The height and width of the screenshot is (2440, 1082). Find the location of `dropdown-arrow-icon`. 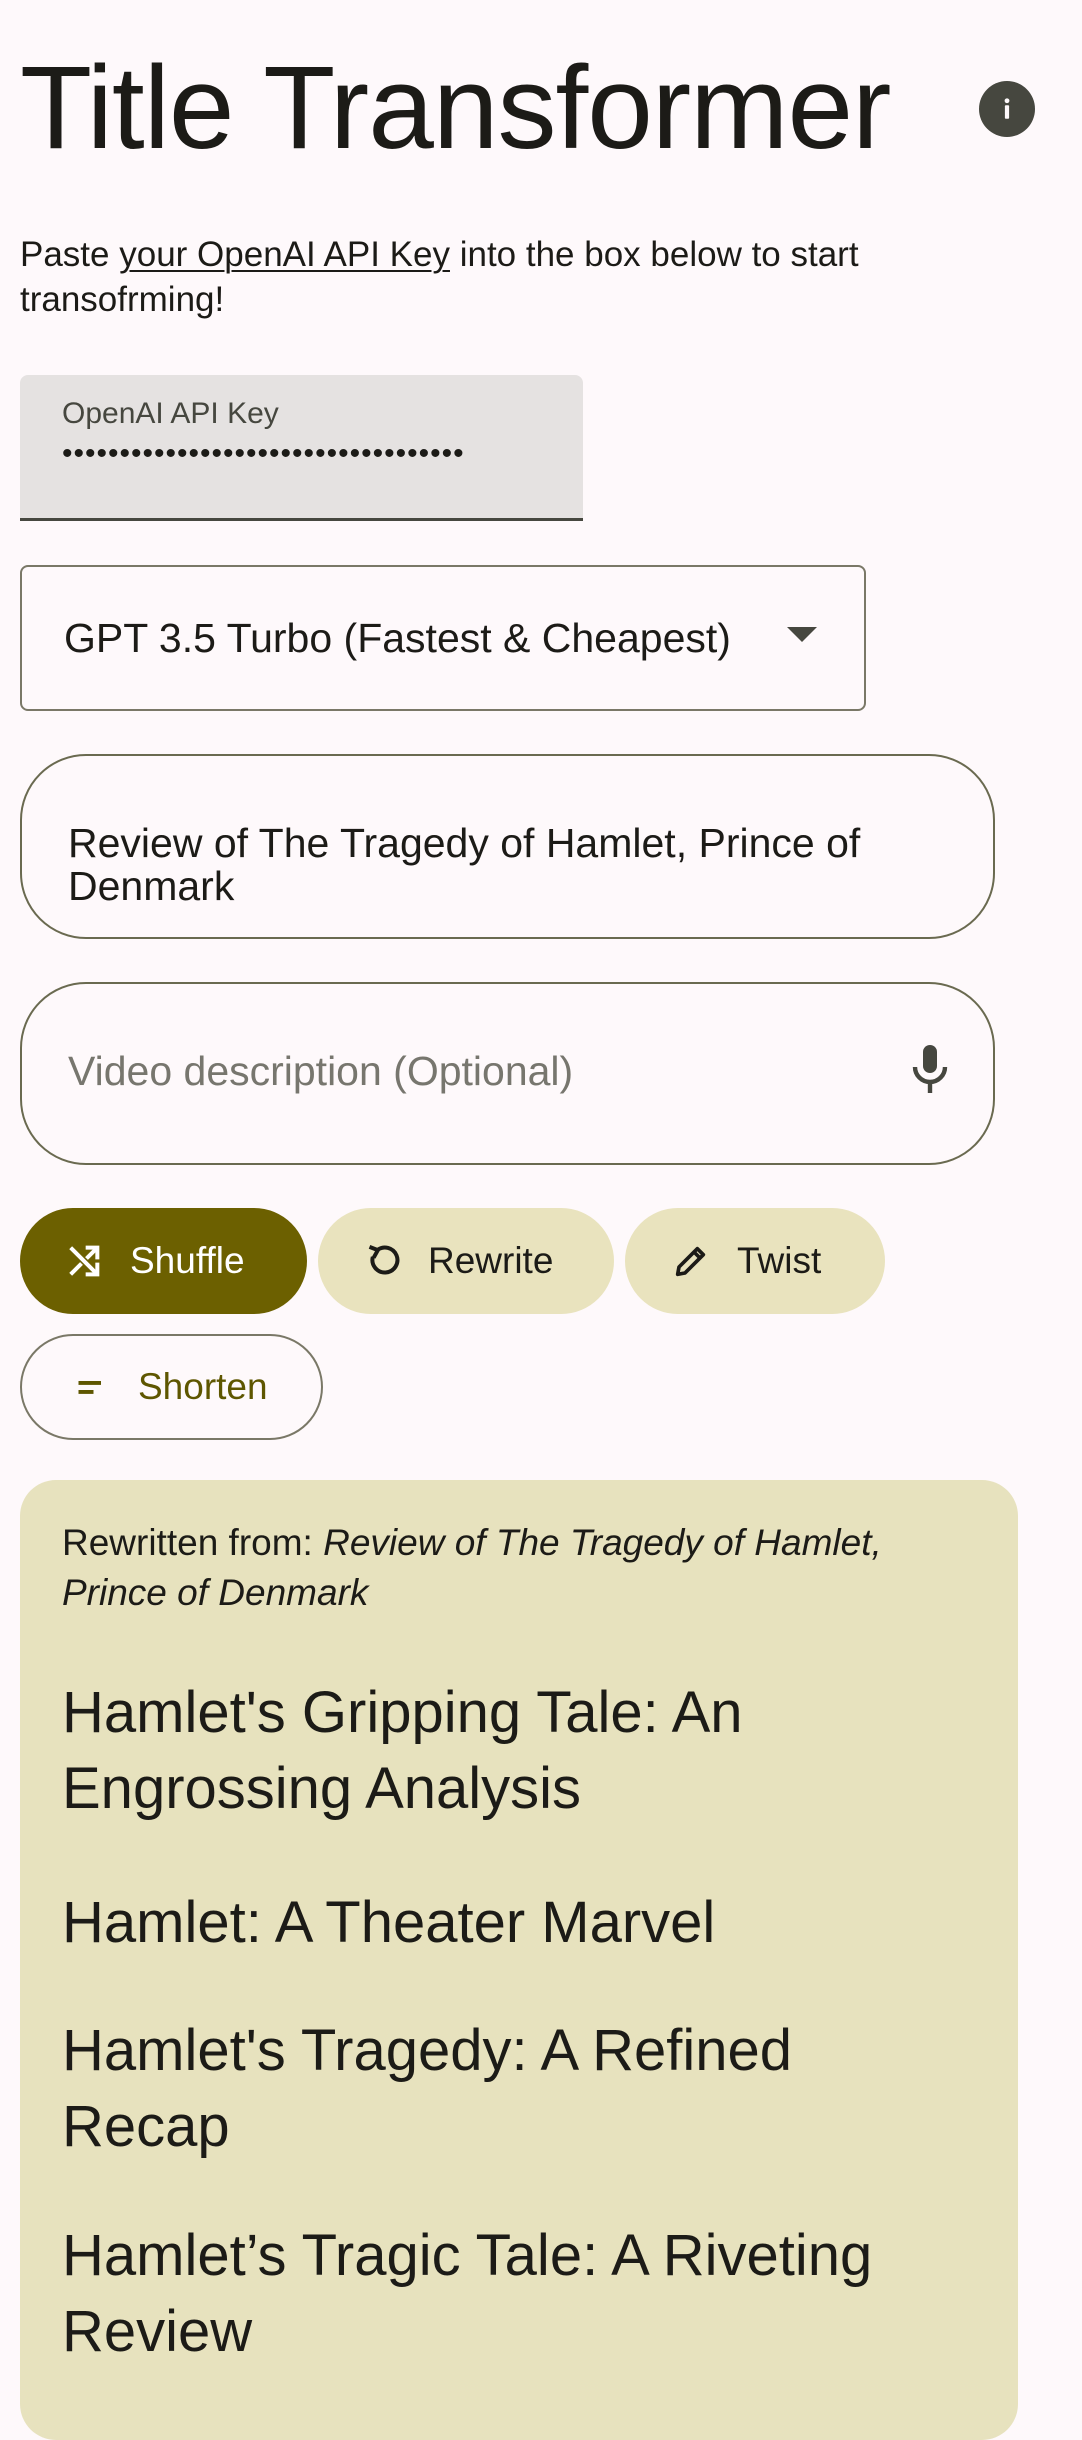

dropdown-arrow-icon is located at coordinates (802, 634).